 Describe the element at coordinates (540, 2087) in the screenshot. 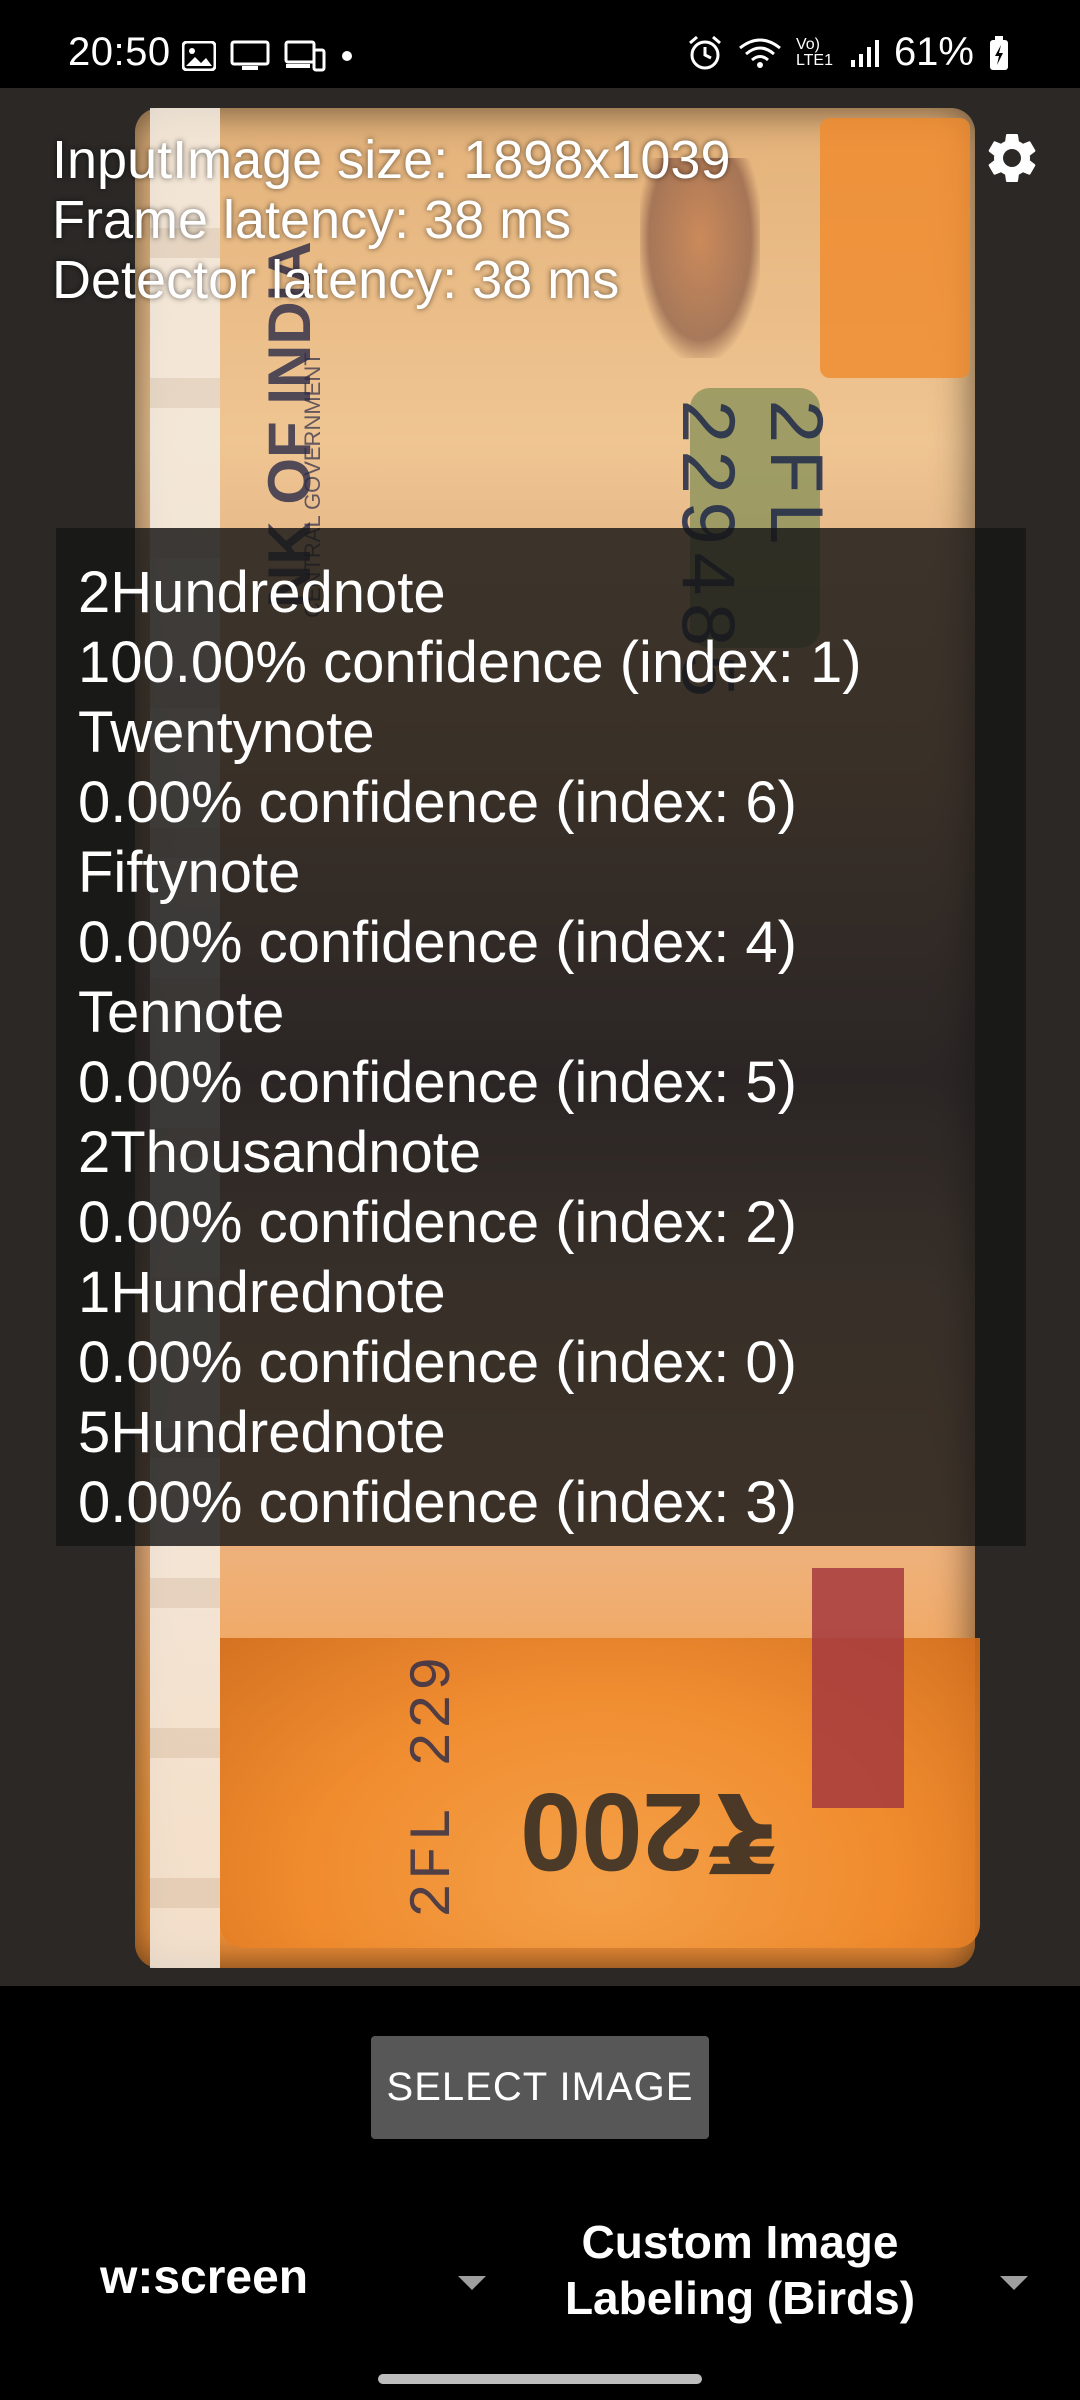

I see `select-image-button: SELECT IMAGE` at that location.